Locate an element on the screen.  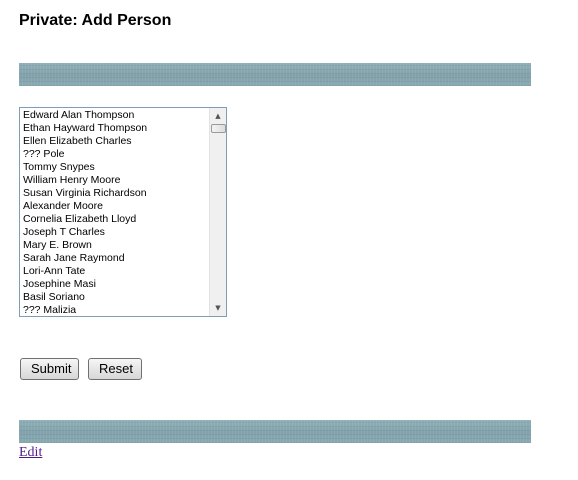
footer-banner is located at coordinates (275, 431).